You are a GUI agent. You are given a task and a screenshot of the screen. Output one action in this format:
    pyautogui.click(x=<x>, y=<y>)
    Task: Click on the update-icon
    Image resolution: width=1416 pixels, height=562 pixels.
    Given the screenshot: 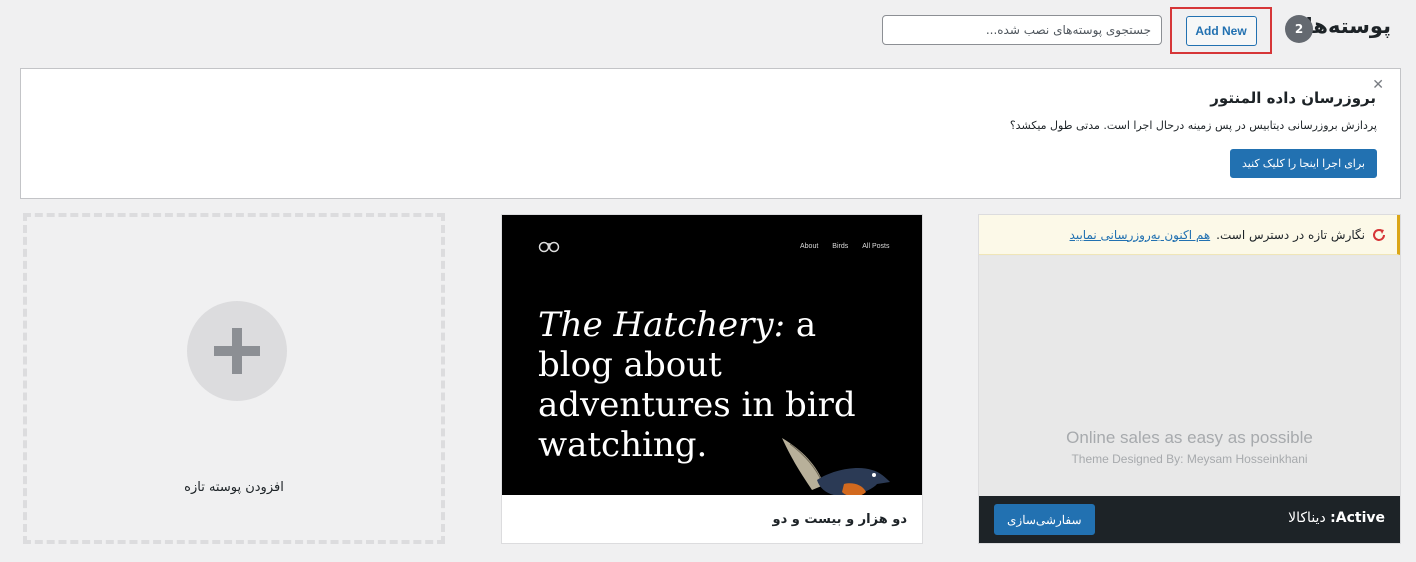 What is the action you would take?
    pyautogui.click(x=1379, y=234)
    